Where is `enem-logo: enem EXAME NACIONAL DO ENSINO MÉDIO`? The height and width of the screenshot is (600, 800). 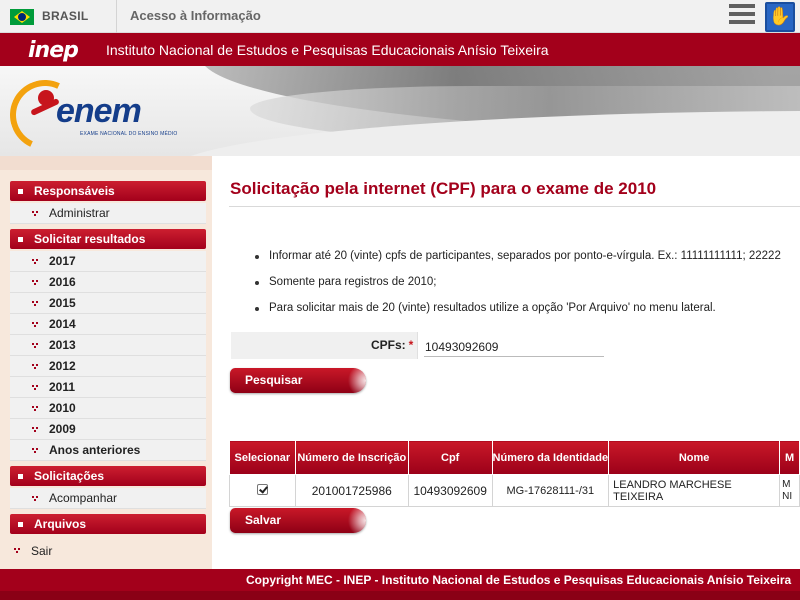
enem-logo: enem EXAME NACIONAL DO ENSINO MÉDIO is located at coordinates (89, 113).